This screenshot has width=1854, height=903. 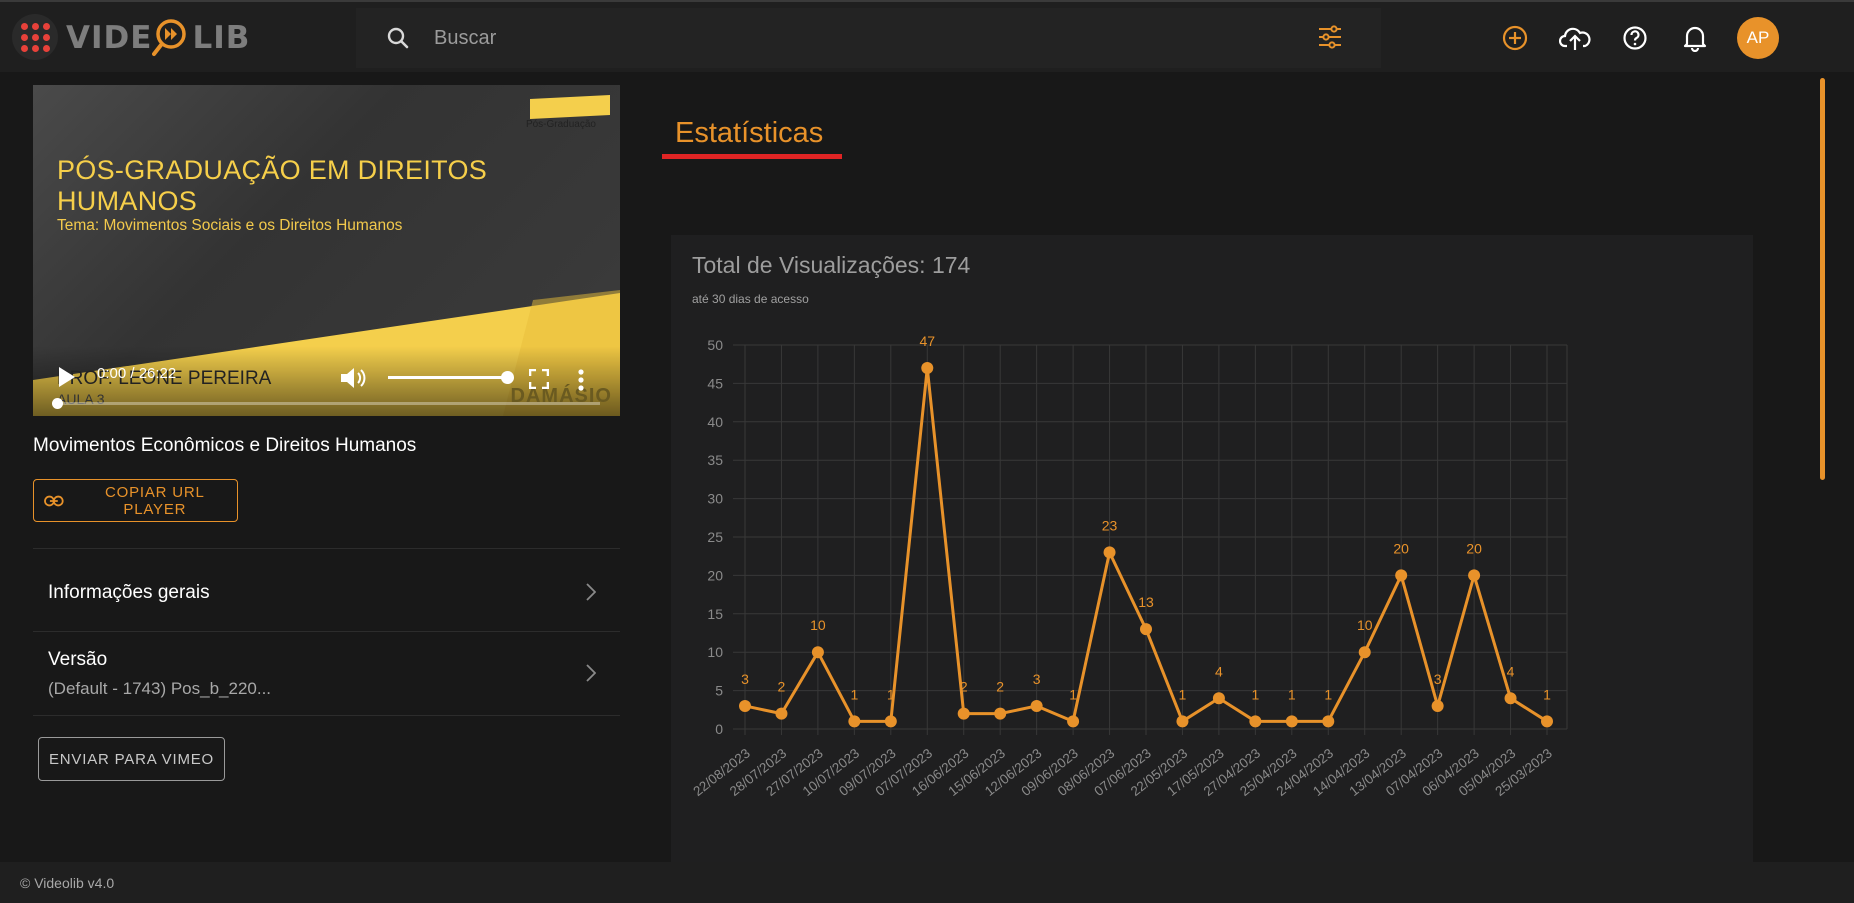 I want to click on data-label: 4, so click(x=1219, y=671).